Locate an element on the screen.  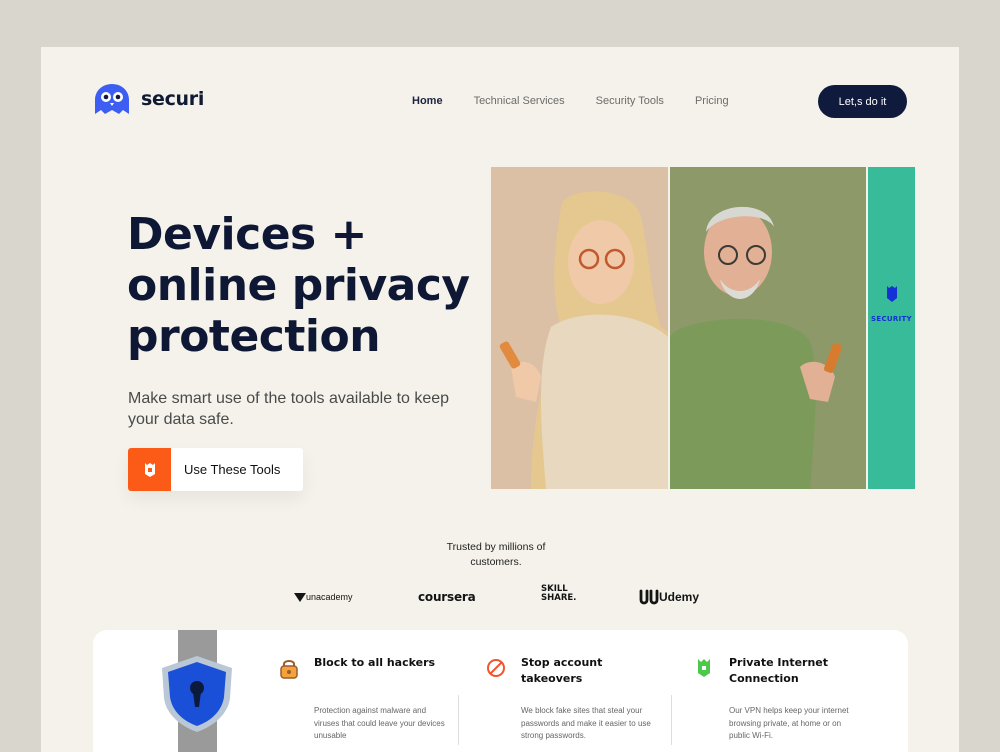
nav-technical-services: Technical Services is located at coordinates (519, 101).